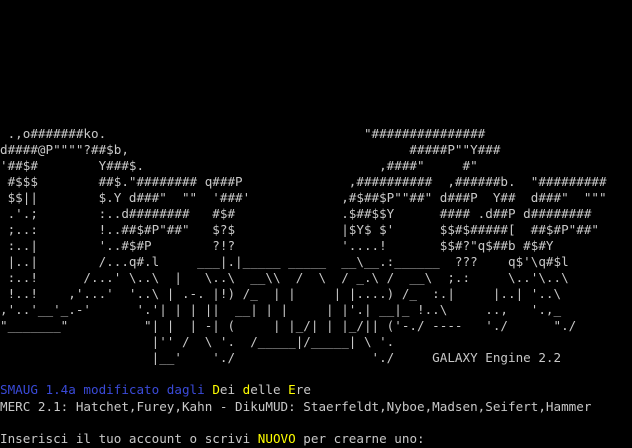  What do you see at coordinates (276, 438) in the screenshot?
I see `prompt-keyword-nuovo: NUOVO` at bounding box center [276, 438].